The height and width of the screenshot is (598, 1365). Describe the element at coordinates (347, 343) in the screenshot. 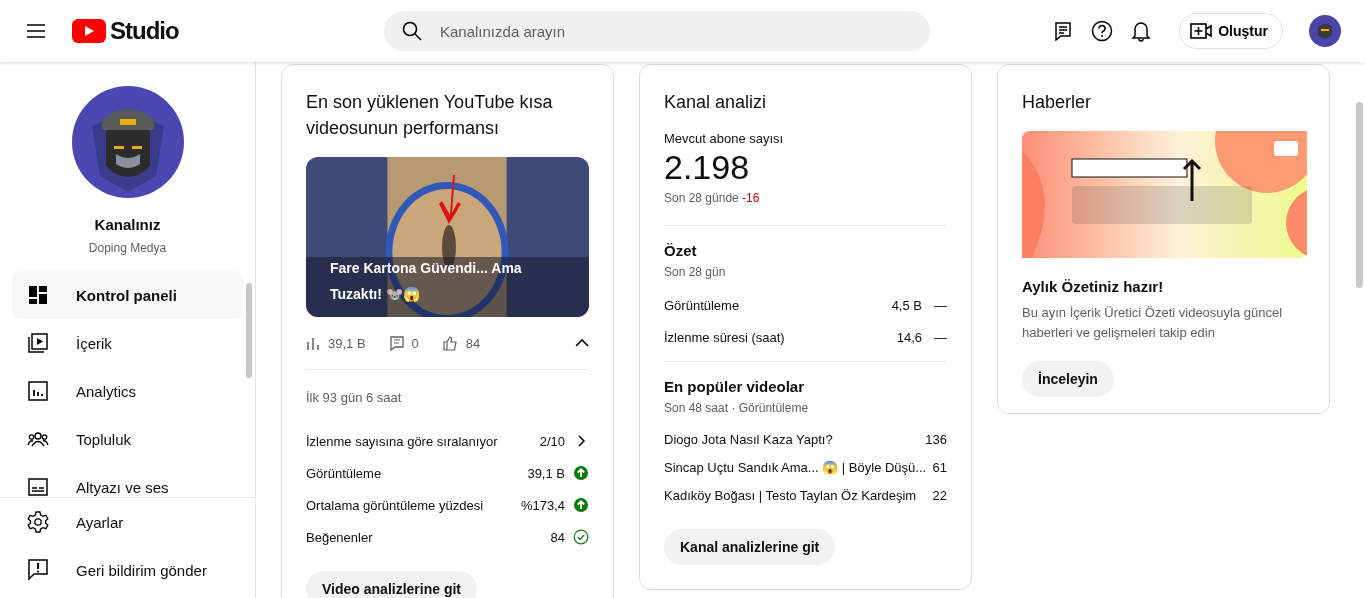

I see `stat-value: 39,1 B` at that location.